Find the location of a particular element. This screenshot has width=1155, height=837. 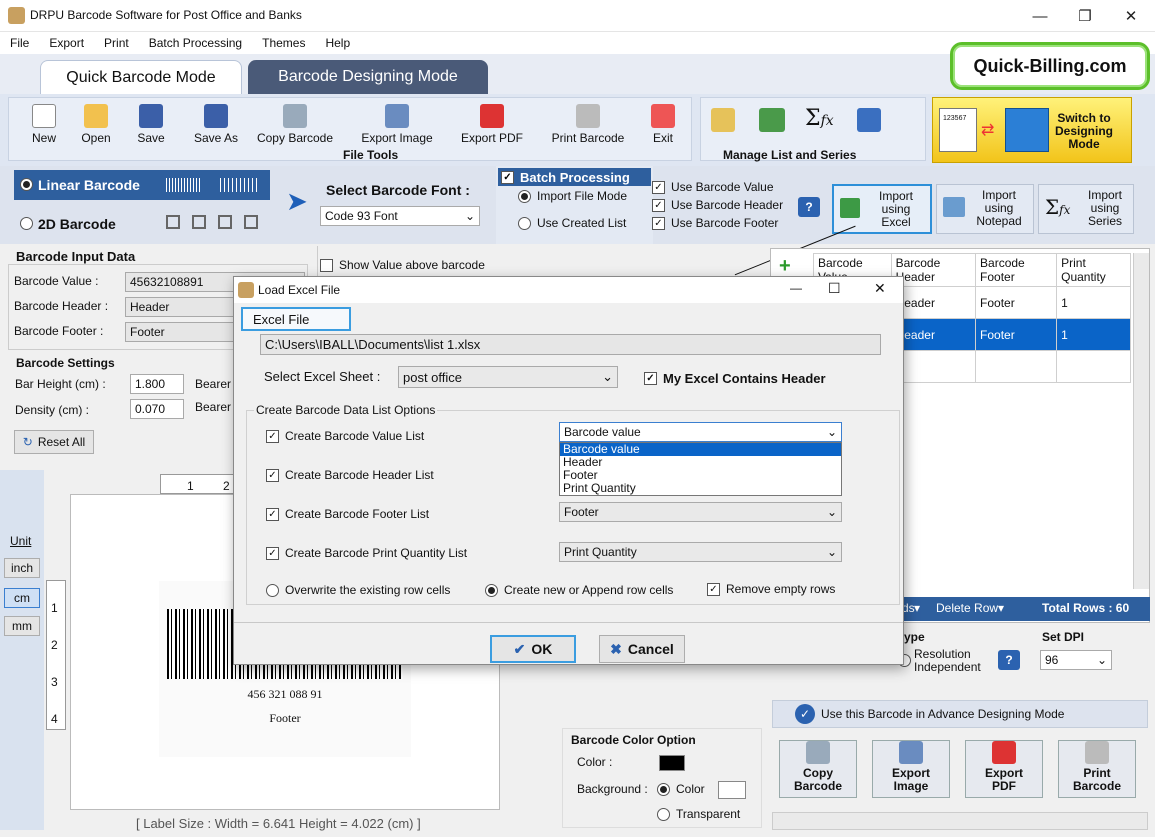

overwrite-option: Overwrite the existing row cells is located at coordinates (358, 590).